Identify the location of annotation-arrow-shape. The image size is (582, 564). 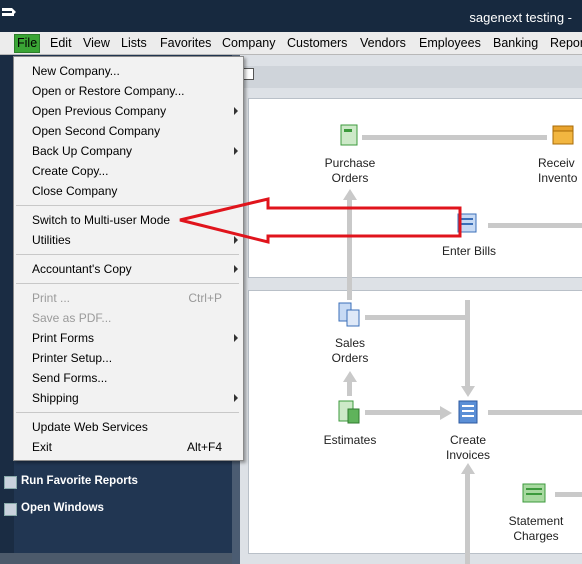
(320, 220).